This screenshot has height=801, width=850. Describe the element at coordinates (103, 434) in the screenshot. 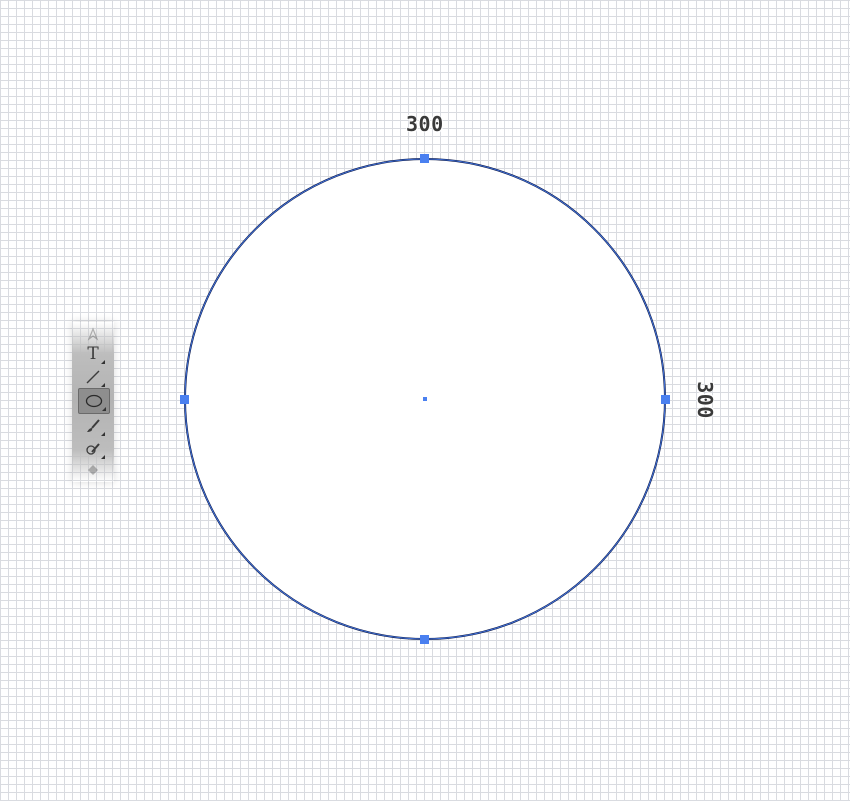

I see `brush-tool-flyout-indicator` at that location.